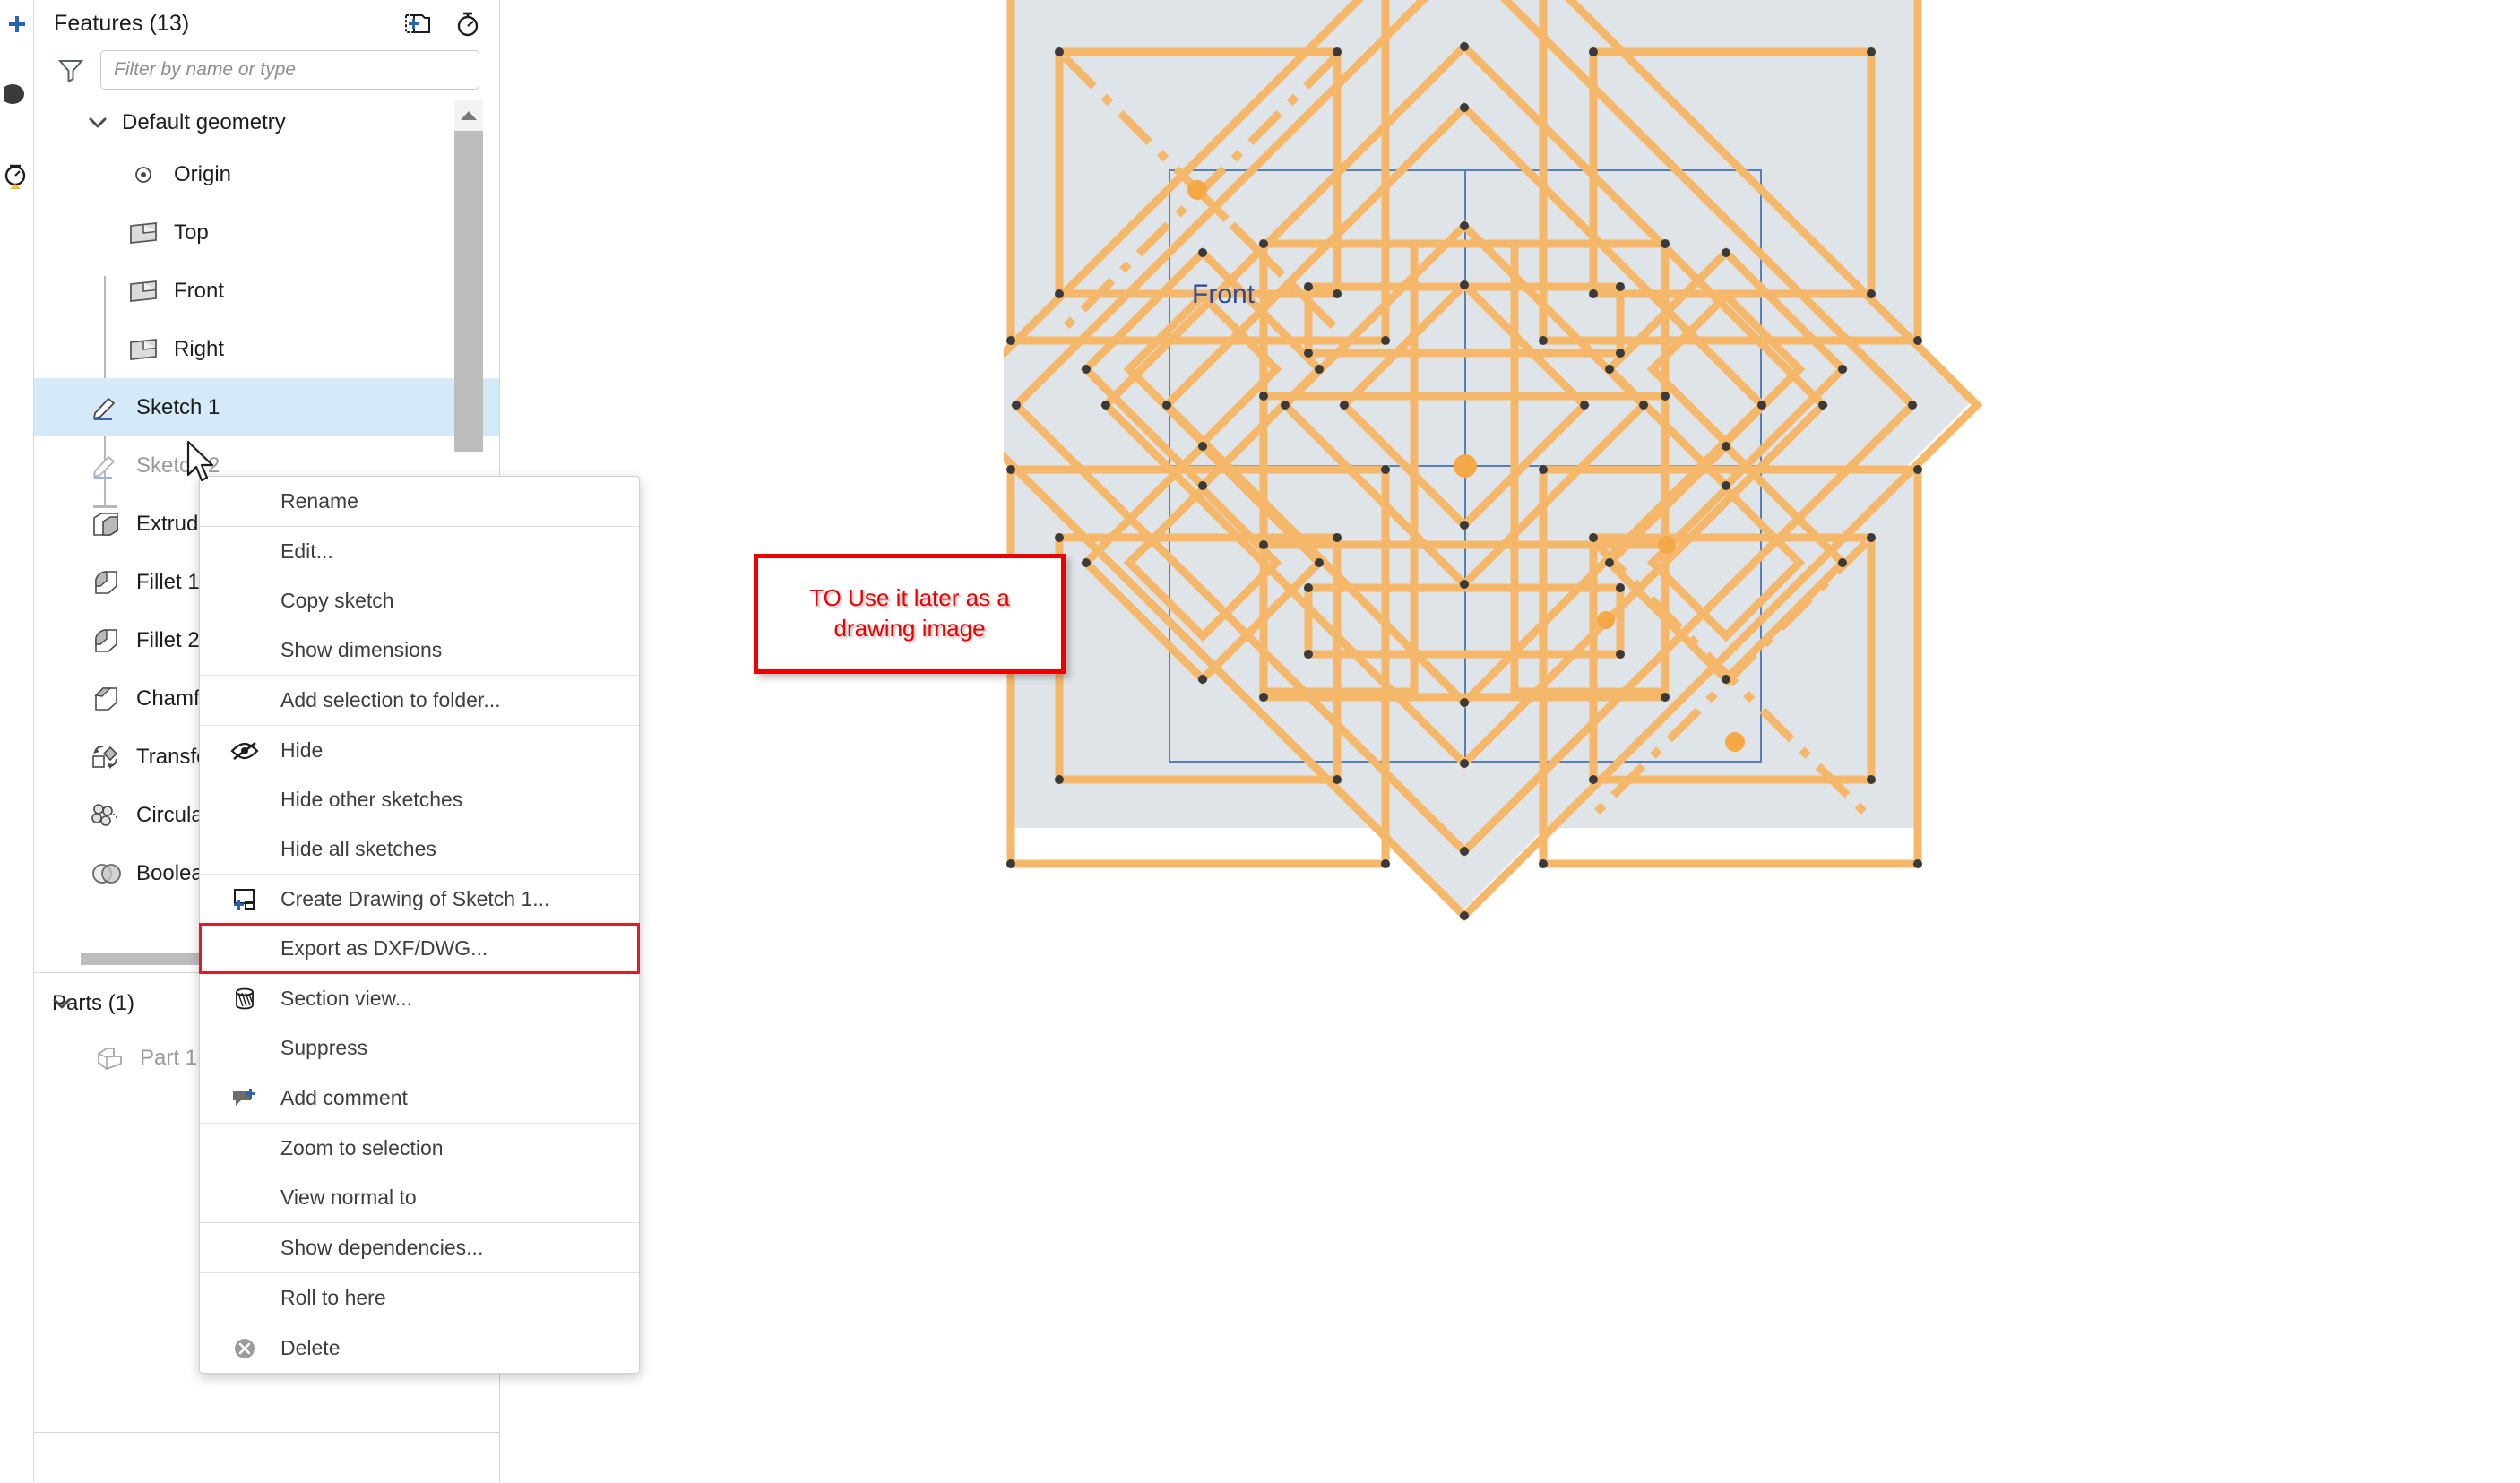 Image resolution: width=2520 pixels, height=1483 pixels. What do you see at coordinates (333, 1297) in the screenshot?
I see `context-menu-label: Roll to here` at bounding box center [333, 1297].